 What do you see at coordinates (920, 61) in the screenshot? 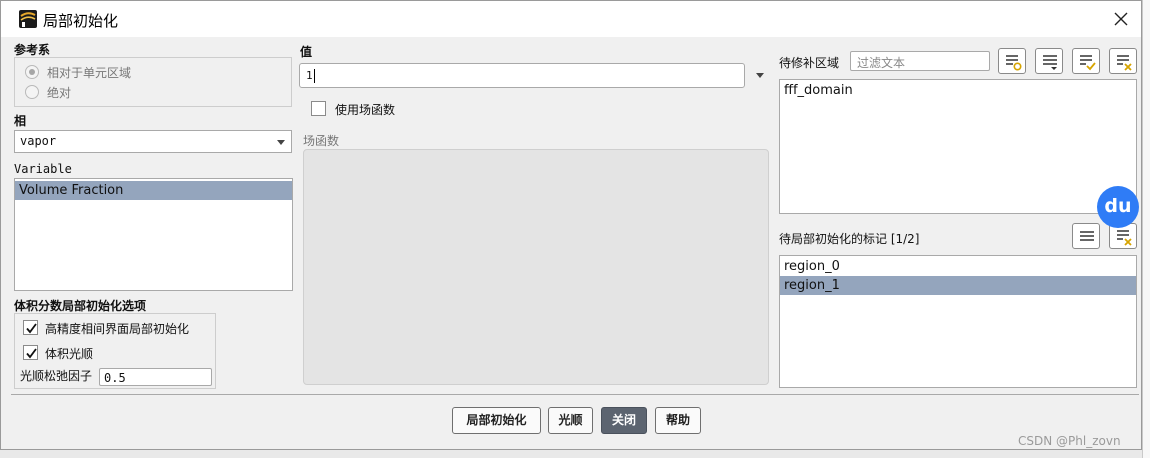
I see `zones-filter-input: 过滤文本` at bounding box center [920, 61].